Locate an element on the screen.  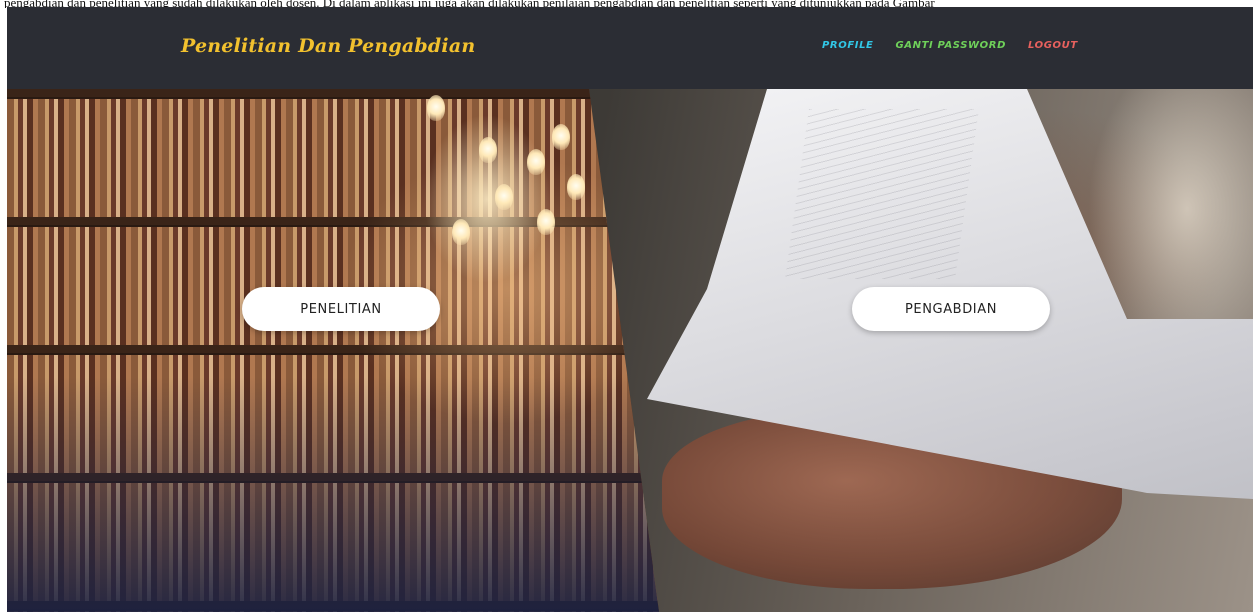
brand-title: Penelitian Dan Pengabdian is located at coordinates (328, 46).